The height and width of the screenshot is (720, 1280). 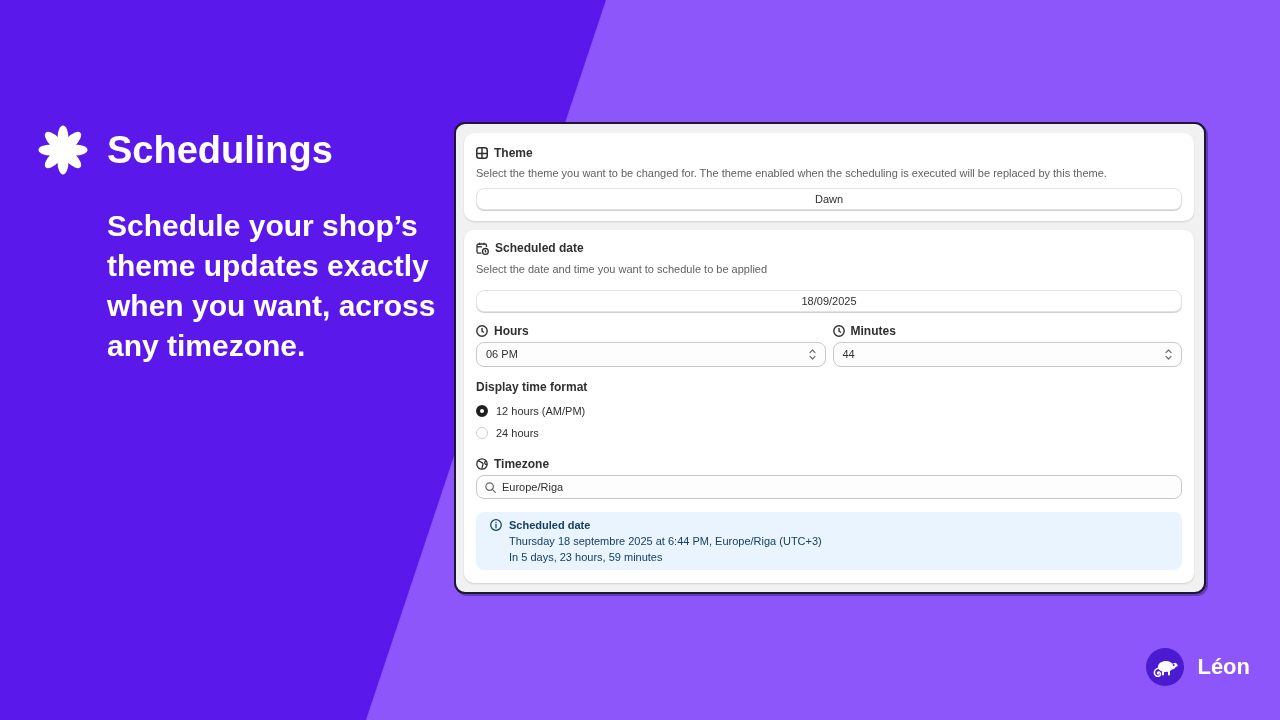 I want to click on radio-button, so click(x=482, y=411).